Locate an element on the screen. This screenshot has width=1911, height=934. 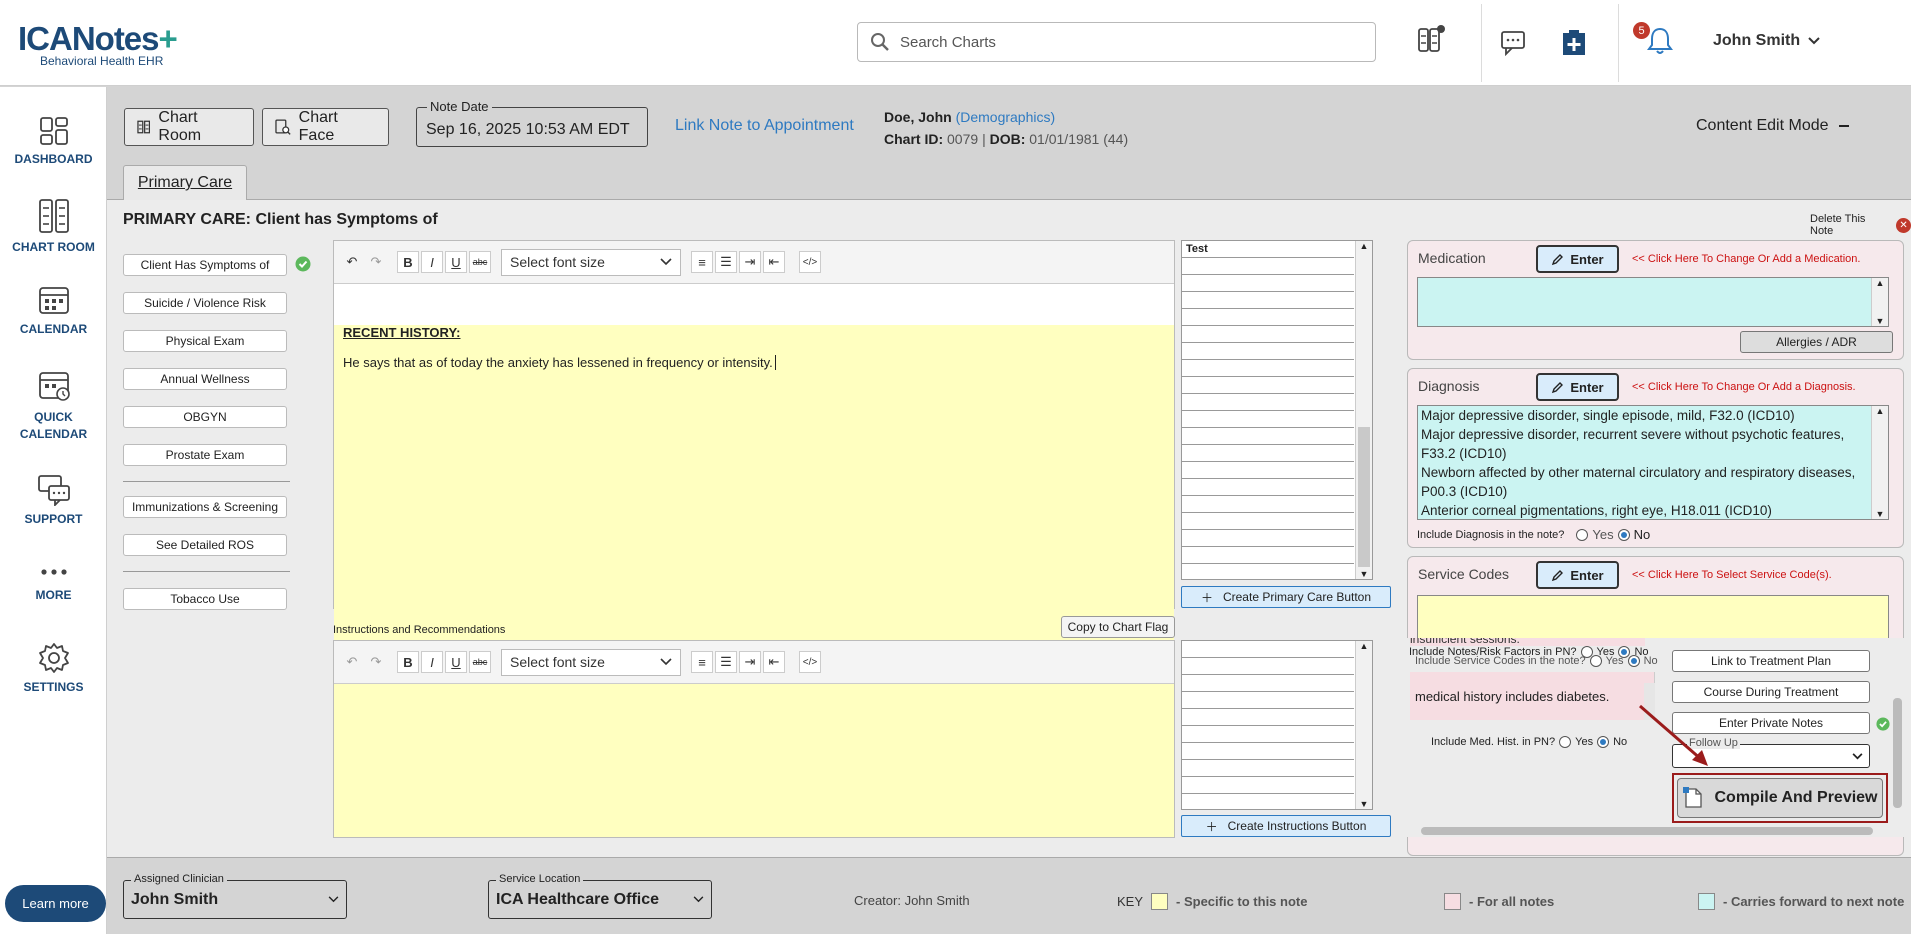
calendar-icon is located at coordinates (53, 300).